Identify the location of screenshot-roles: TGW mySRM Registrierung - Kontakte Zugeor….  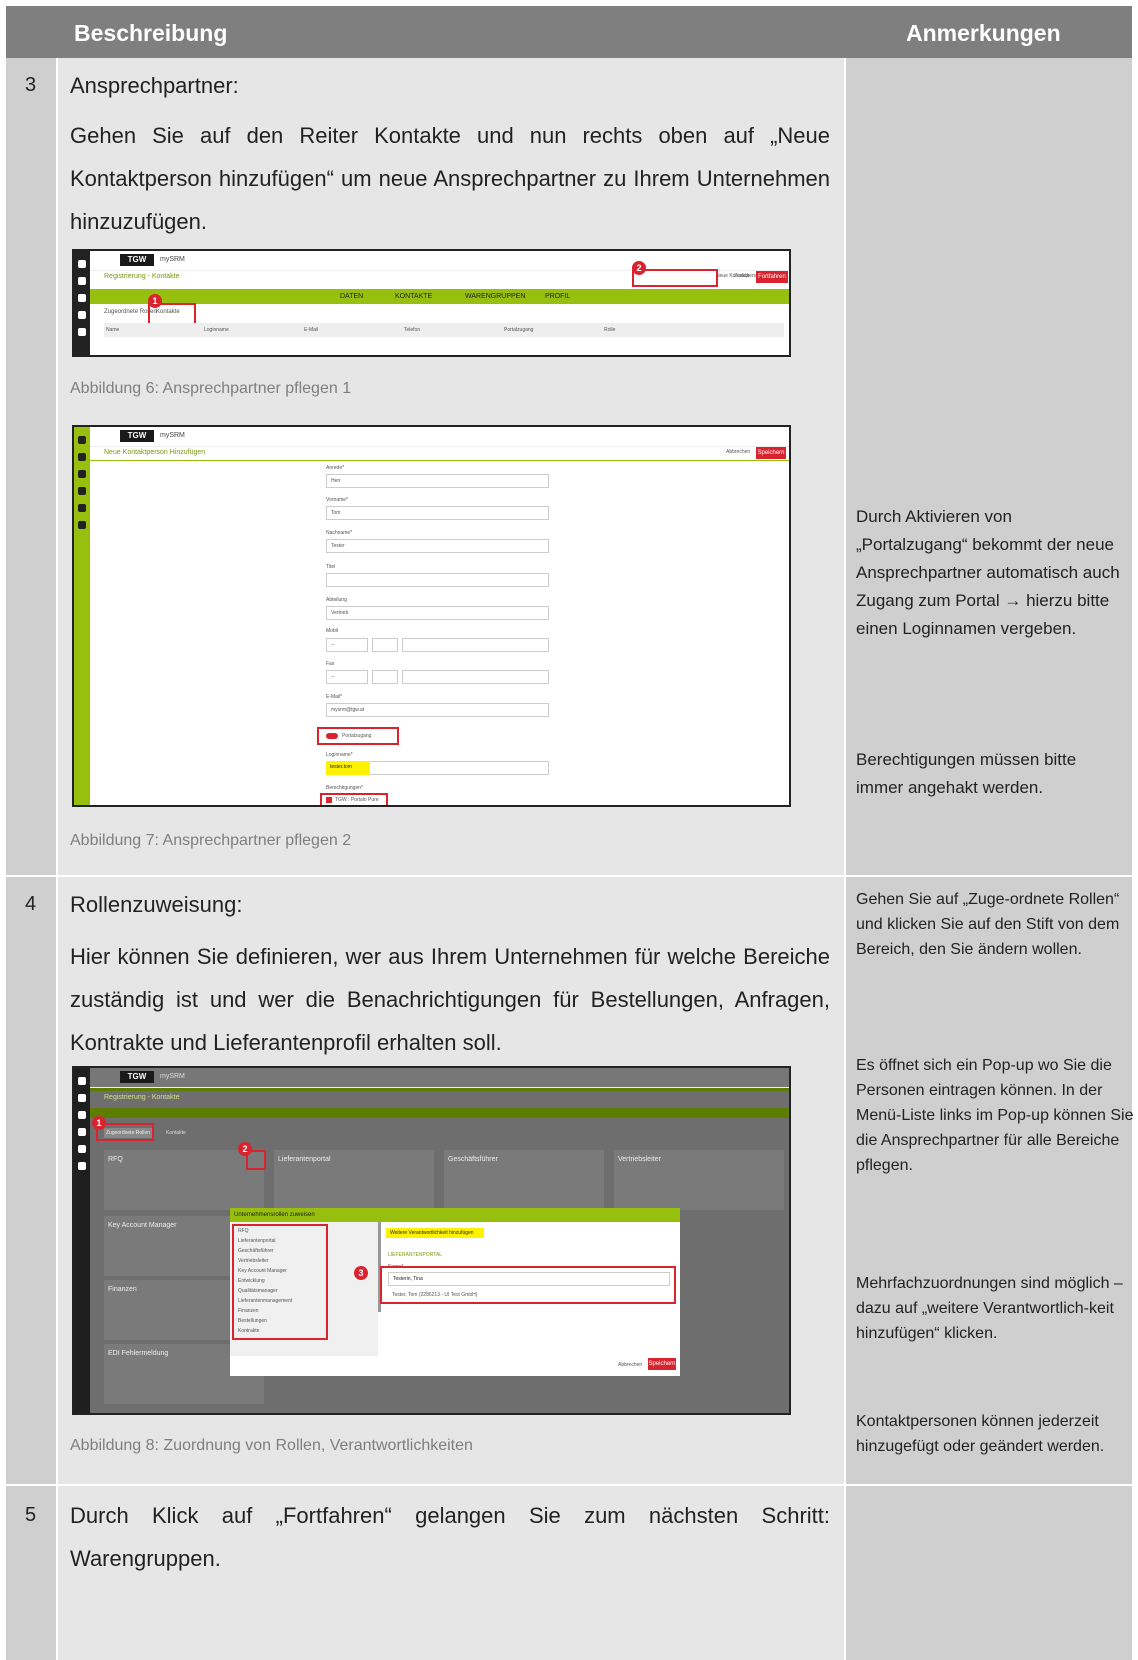
(431, 1240).